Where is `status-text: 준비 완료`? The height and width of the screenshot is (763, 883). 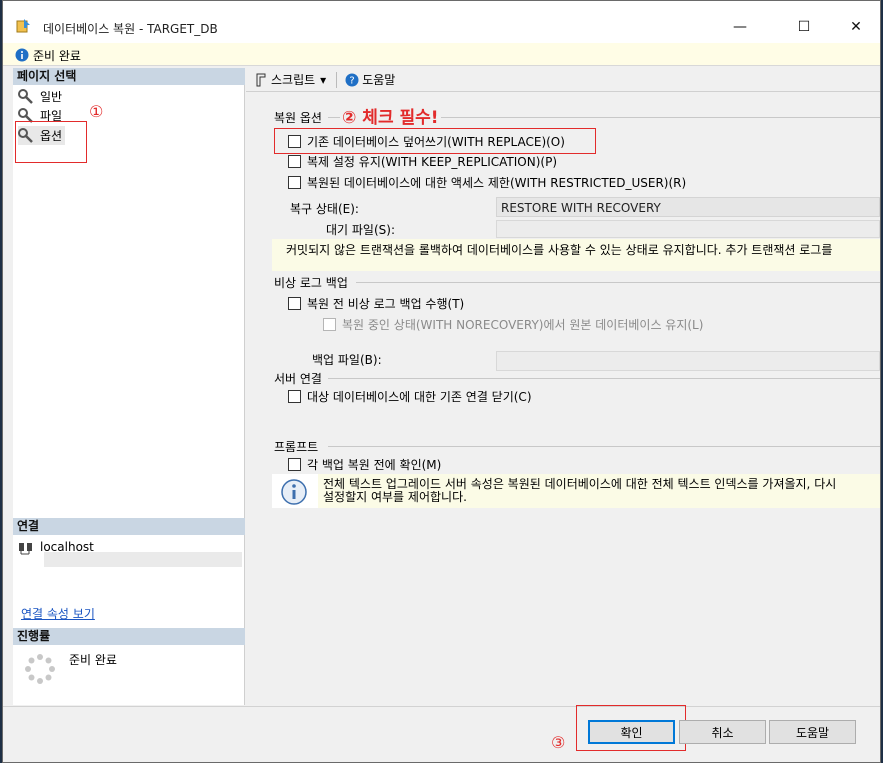 status-text: 준비 완료 is located at coordinates (57, 56).